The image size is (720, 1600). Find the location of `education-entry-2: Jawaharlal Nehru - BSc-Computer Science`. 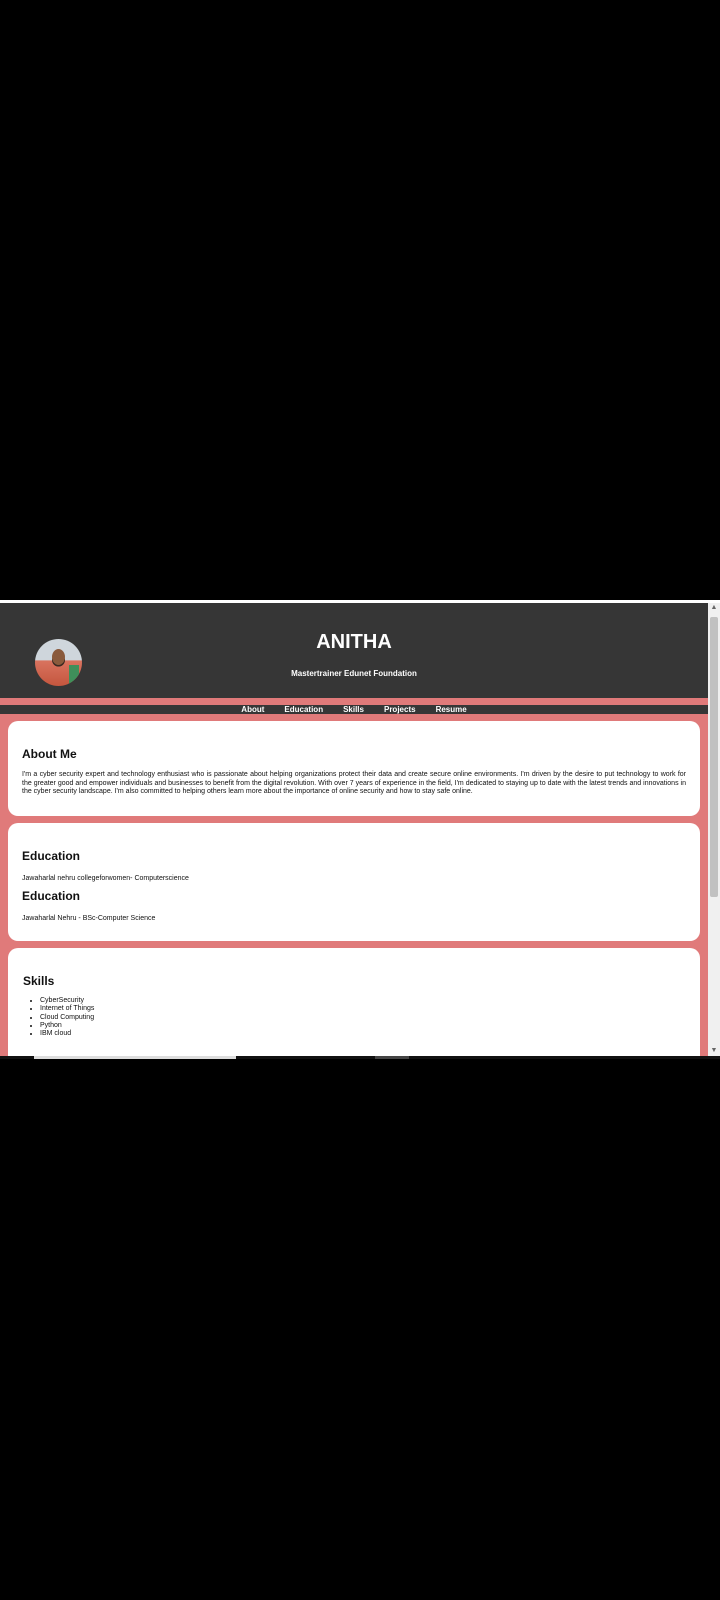

education-entry-2: Jawaharlal Nehru - BSc-Computer Science is located at coordinates (89, 918).